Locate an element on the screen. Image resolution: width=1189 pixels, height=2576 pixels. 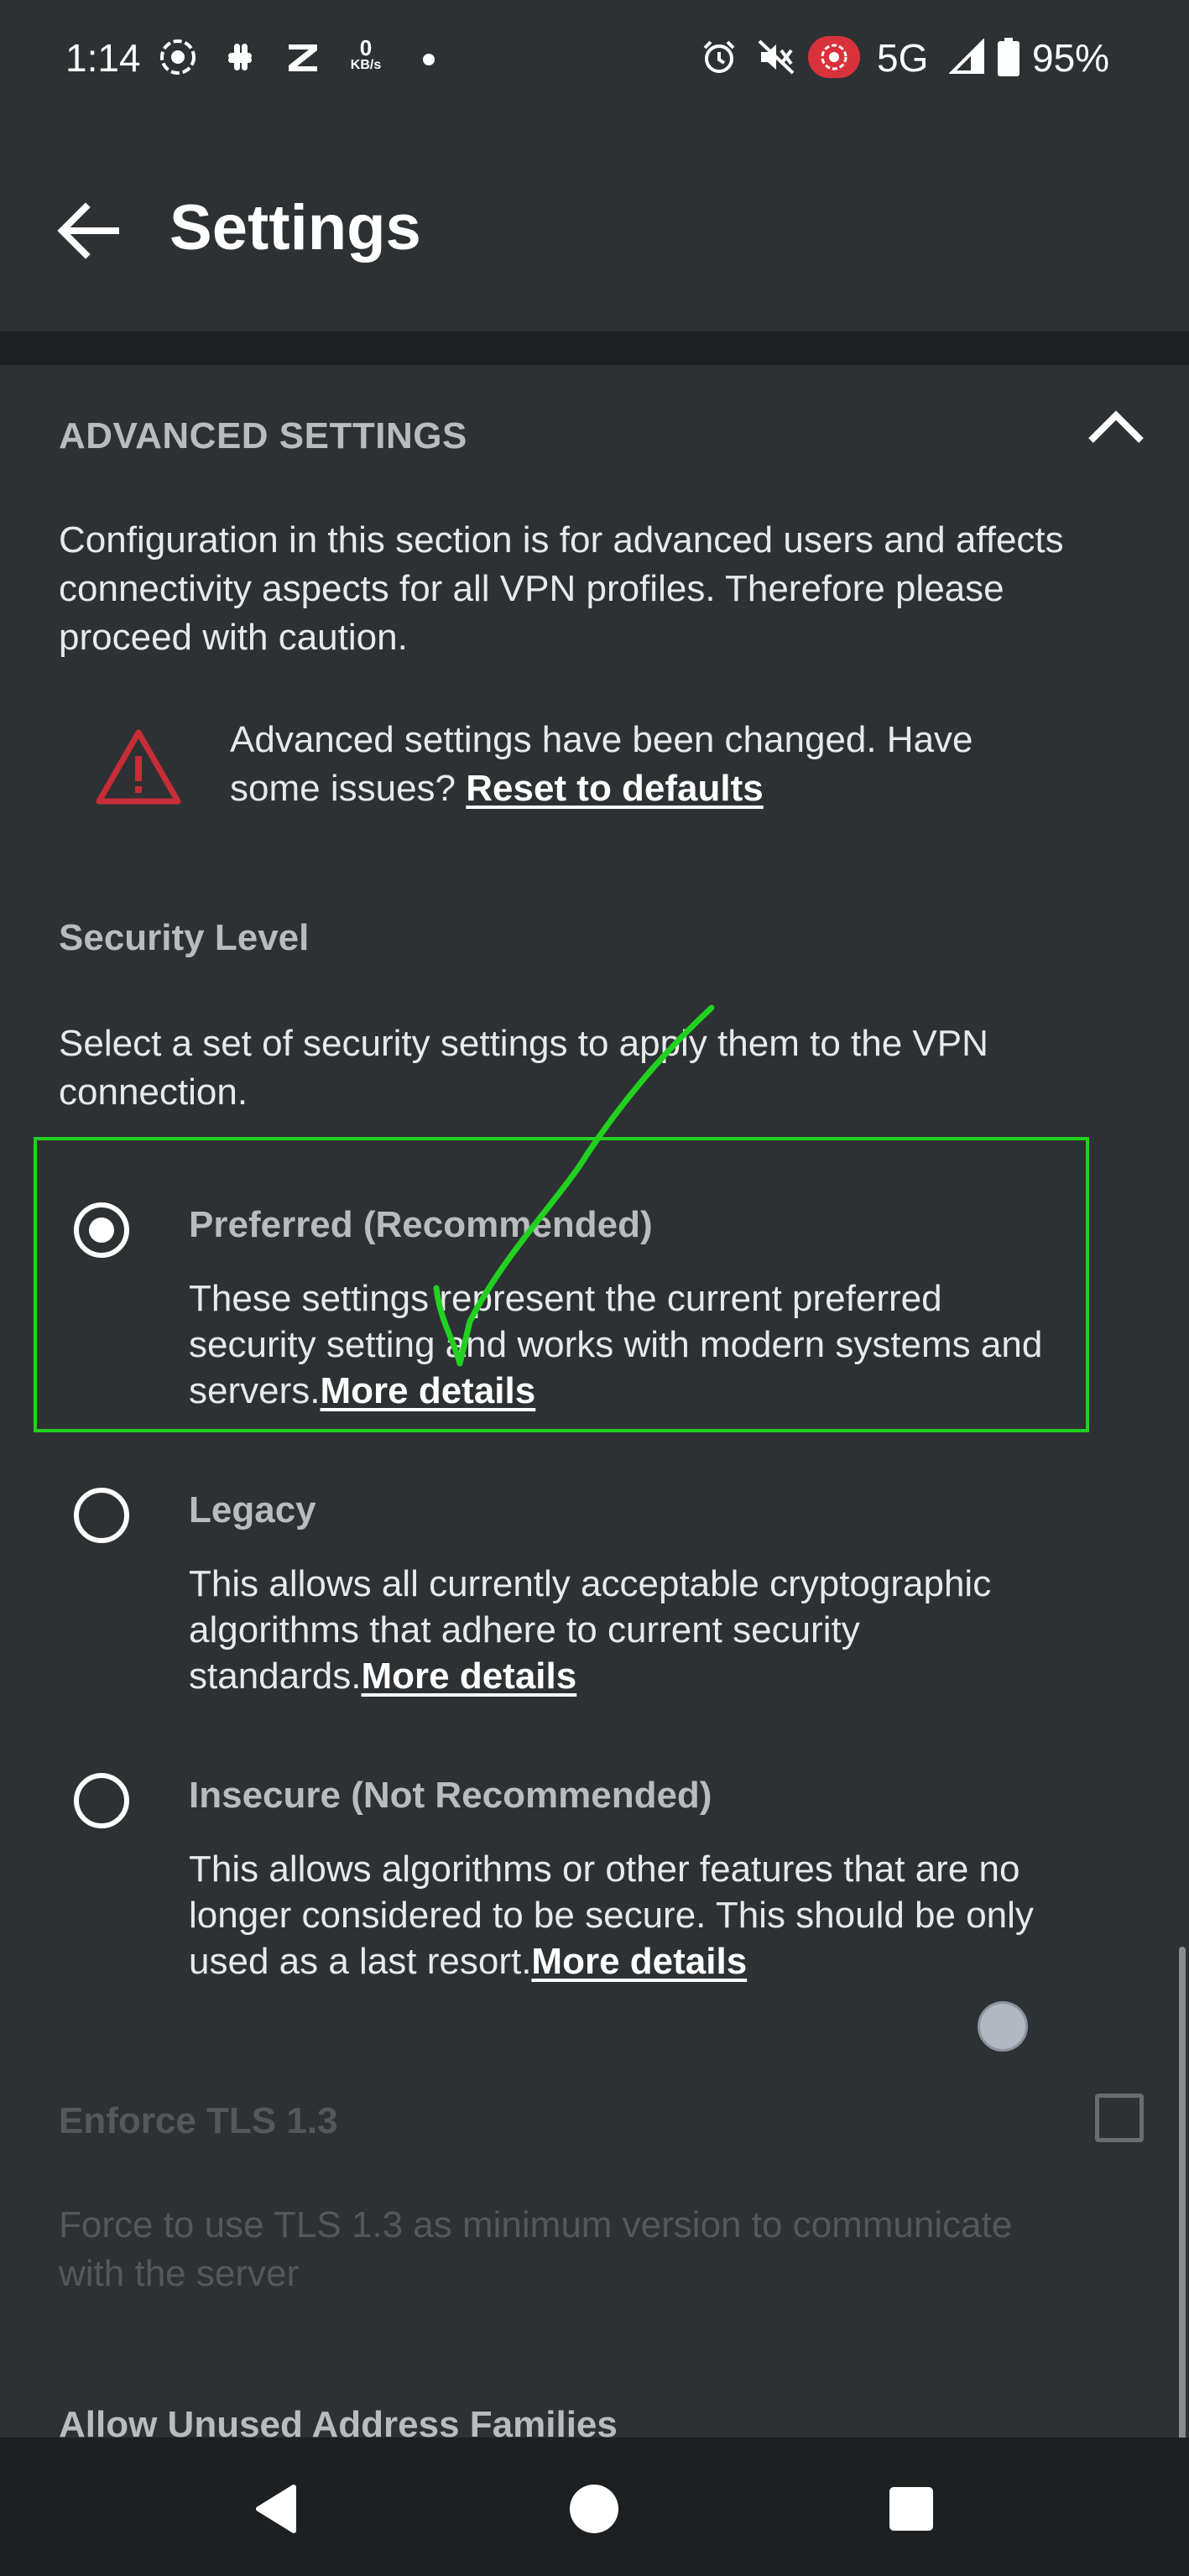
screen-record-icon is located at coordinates (178, 57).